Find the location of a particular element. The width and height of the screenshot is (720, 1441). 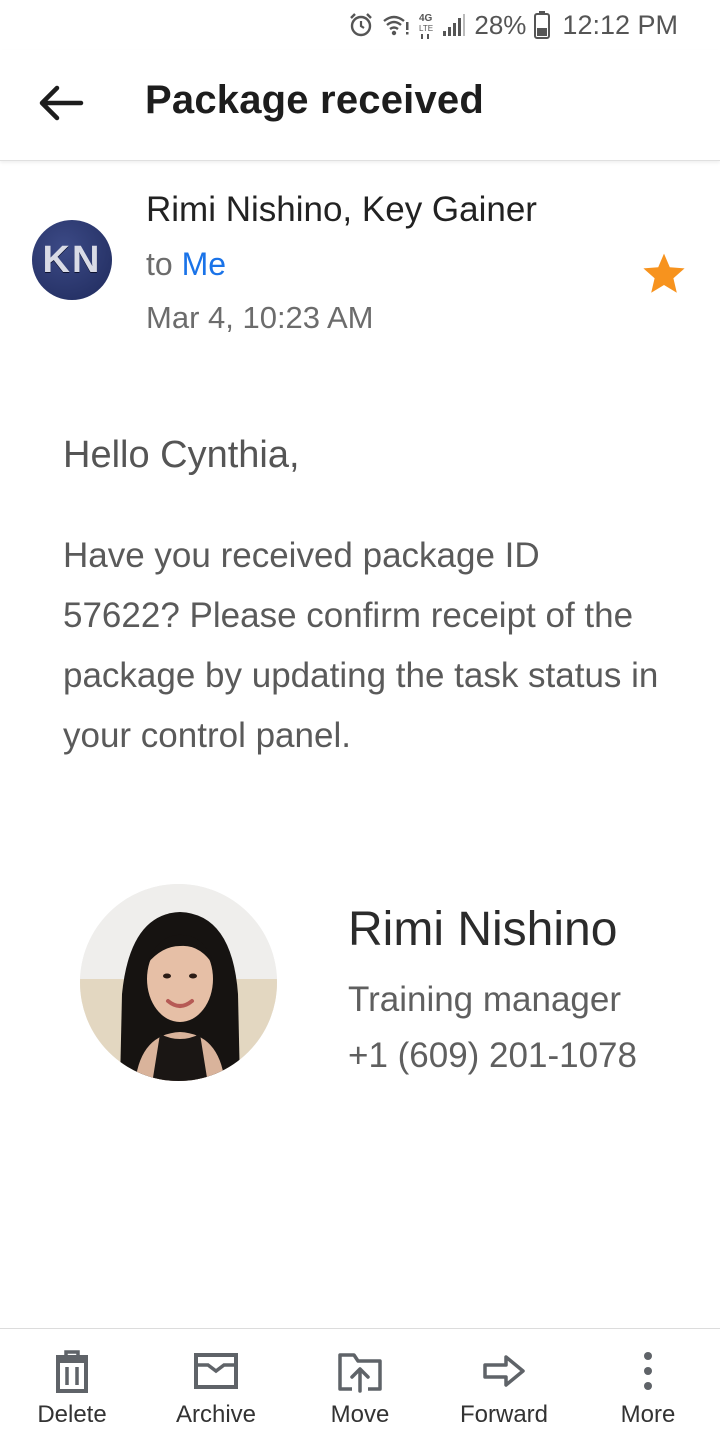

signature-name: Rimi Nishino is located at coordinates (483, 929).